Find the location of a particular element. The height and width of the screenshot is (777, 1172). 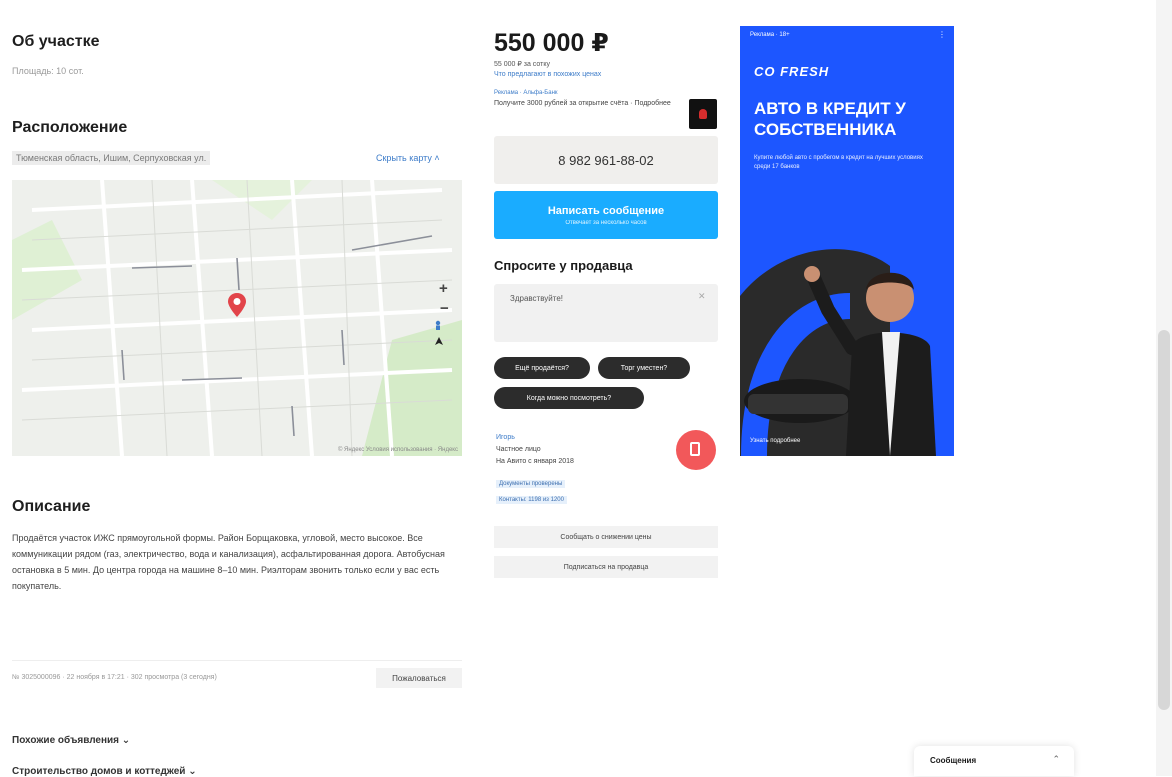

map-tiles is located at coordinates (237, 318).